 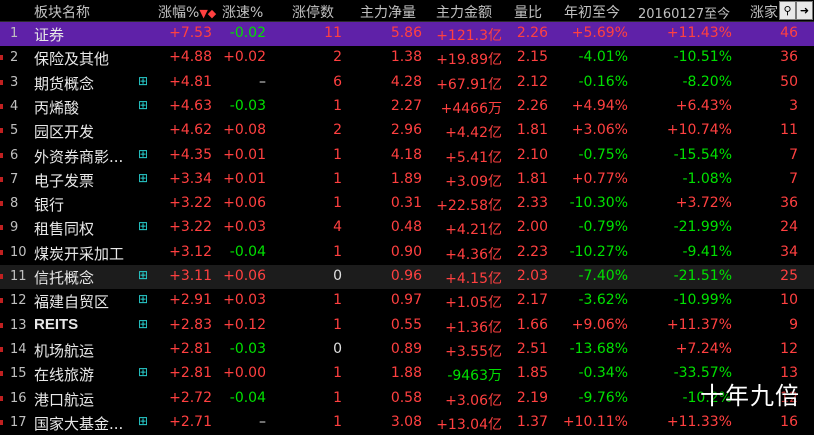 What do you see at coordinates (56, 324) in the screenshot?
I see `sector-name: REITS` at bounding box center [56, 324].